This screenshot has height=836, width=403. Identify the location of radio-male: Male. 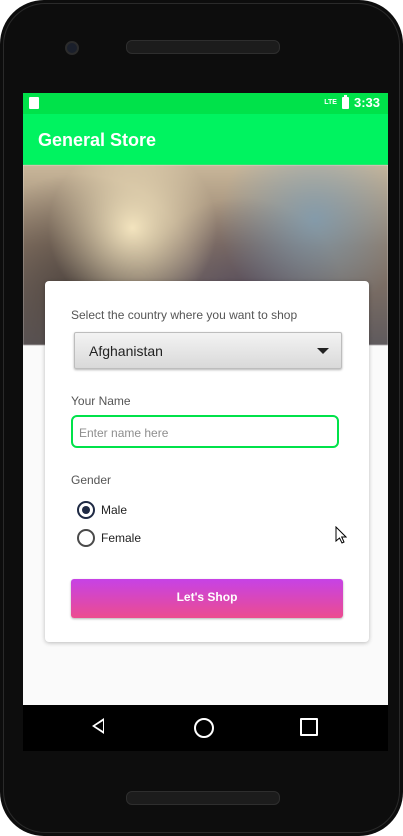
(102, 510).